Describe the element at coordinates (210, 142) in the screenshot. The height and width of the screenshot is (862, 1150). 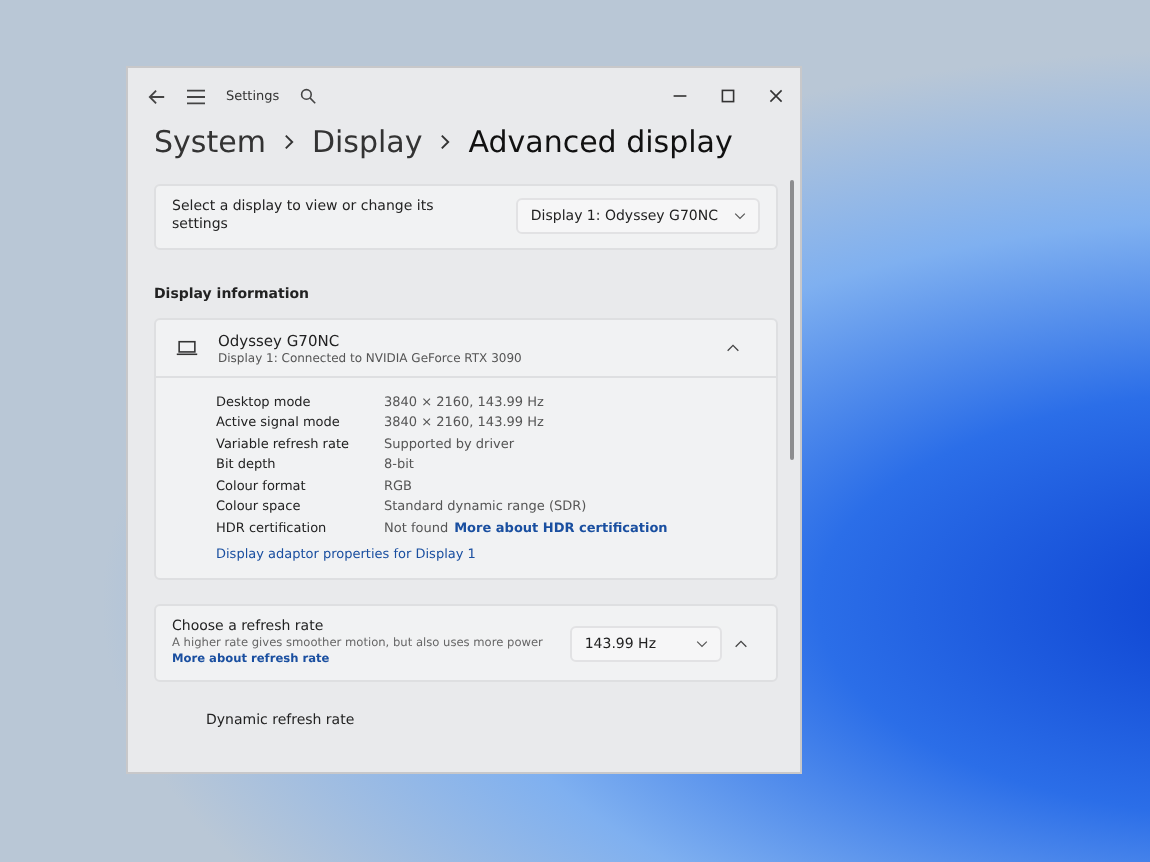
I see `breadcrumb-item: System` at that location.